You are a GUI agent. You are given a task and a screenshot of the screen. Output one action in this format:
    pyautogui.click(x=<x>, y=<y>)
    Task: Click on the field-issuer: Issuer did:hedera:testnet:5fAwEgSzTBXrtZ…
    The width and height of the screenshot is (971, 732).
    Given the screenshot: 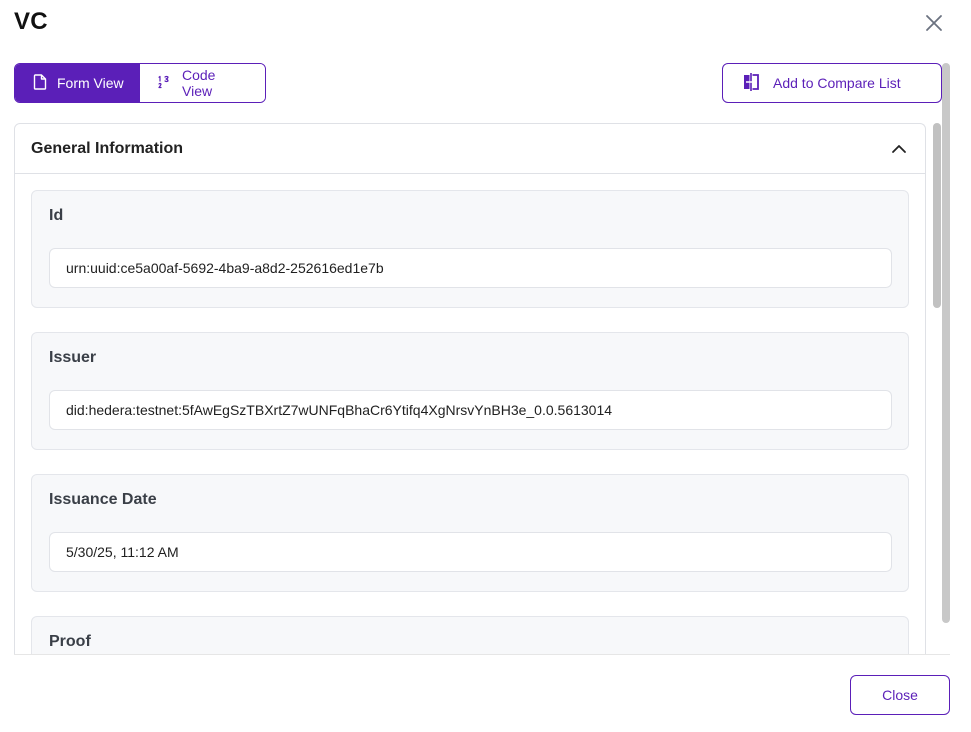 What is the action you would take?
    pyautogui.click(x=470, y=391)
    